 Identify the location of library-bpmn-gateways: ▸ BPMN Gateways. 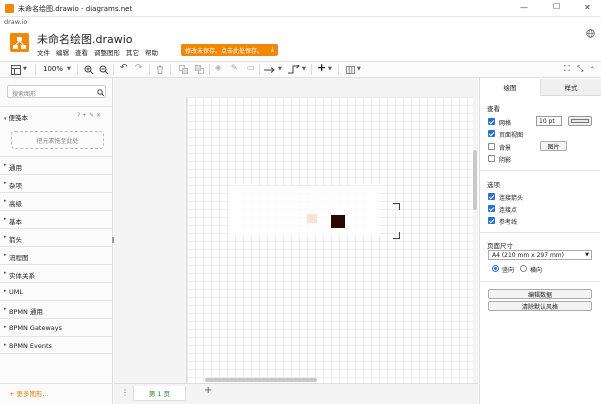
(56, 327).